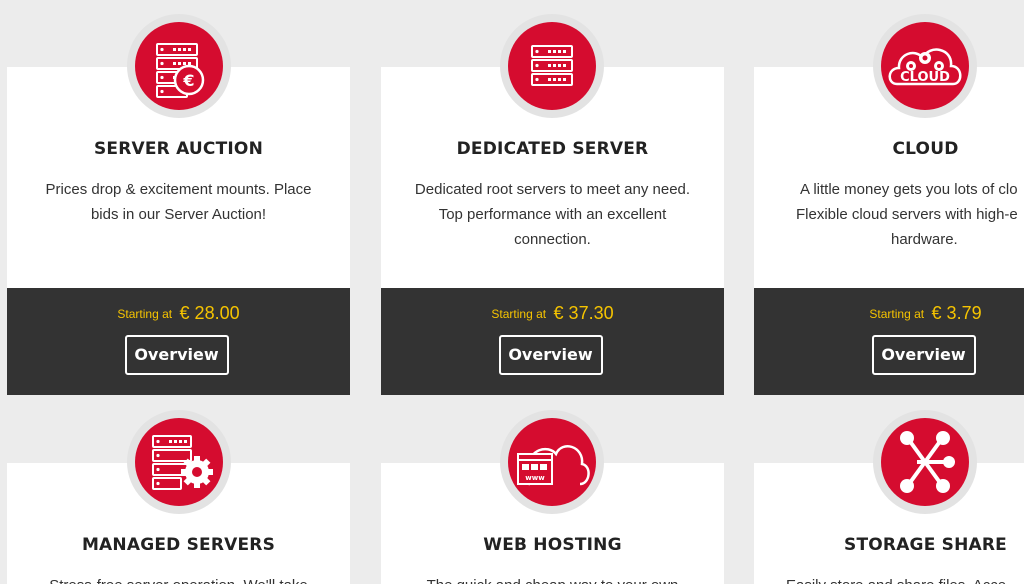 The width and height of the screenshot is (1024, 584). What do you see at coordinates (925, 77) in the screenshot?
I see `cloud-icon-text: CLOUD` at bounding box center [925, 77].